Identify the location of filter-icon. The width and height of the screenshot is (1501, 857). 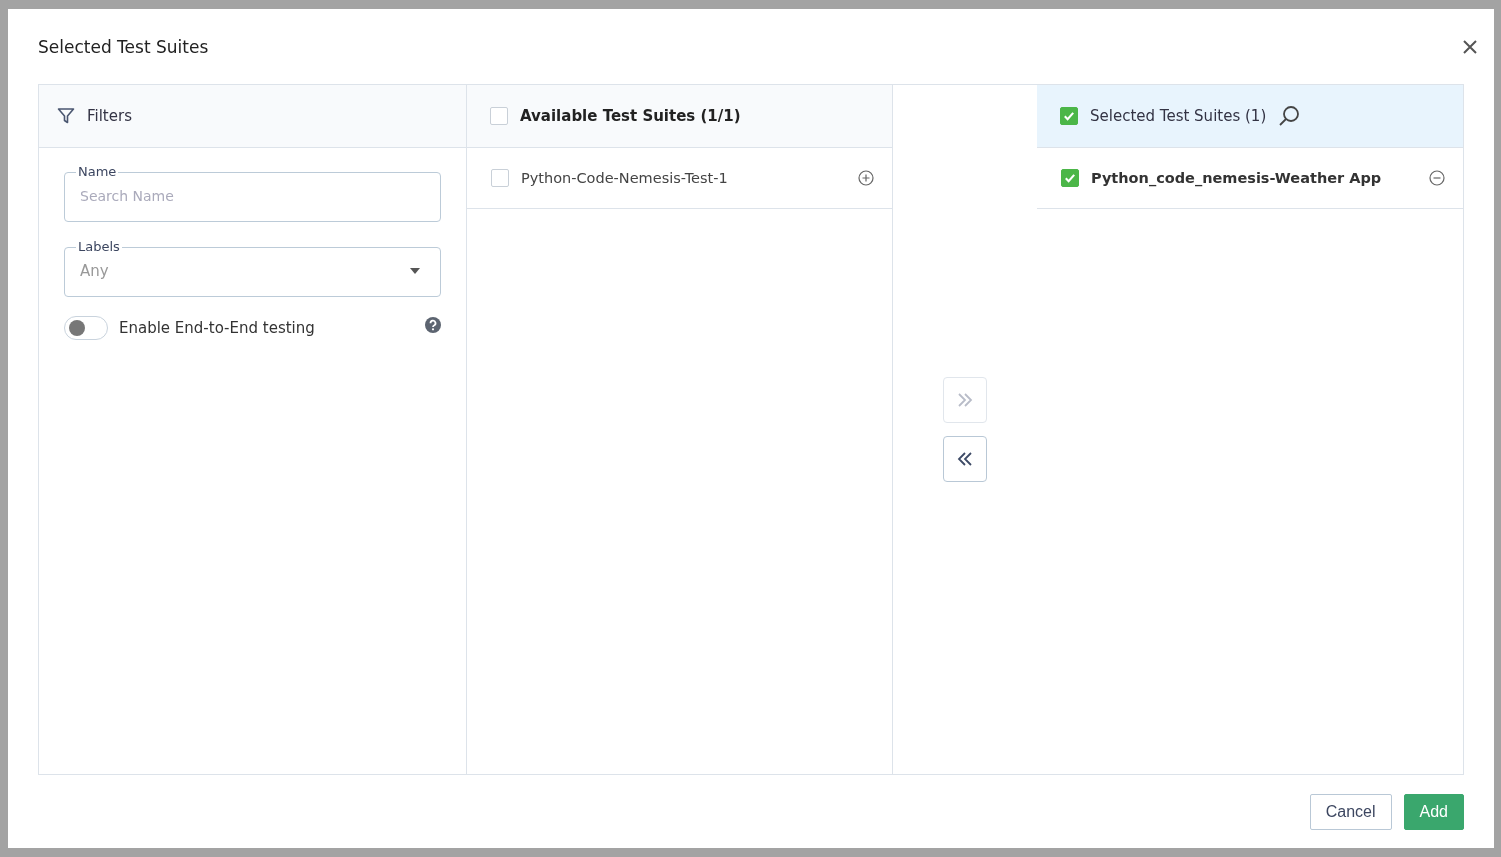
(66, 116).